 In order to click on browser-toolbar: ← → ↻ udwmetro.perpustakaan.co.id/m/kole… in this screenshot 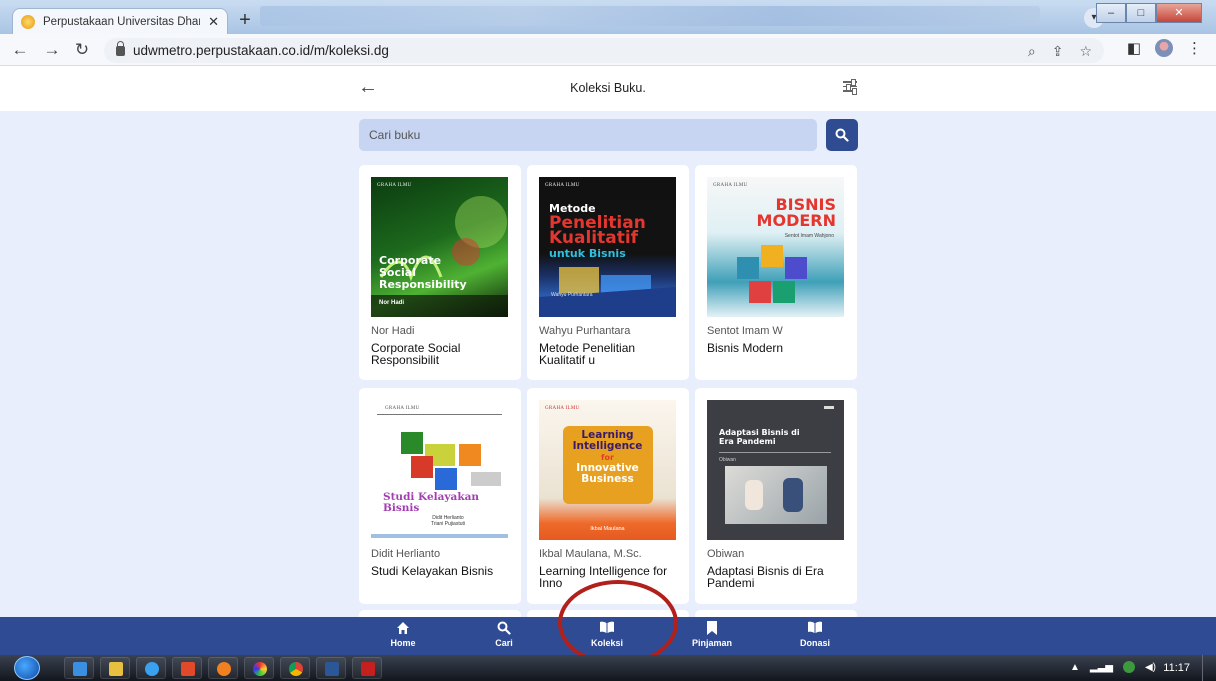, I will do `click(608, 50)`.